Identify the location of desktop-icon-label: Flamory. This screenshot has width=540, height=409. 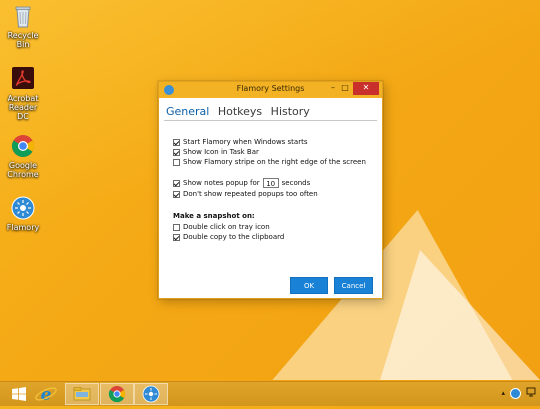
(23, 227).